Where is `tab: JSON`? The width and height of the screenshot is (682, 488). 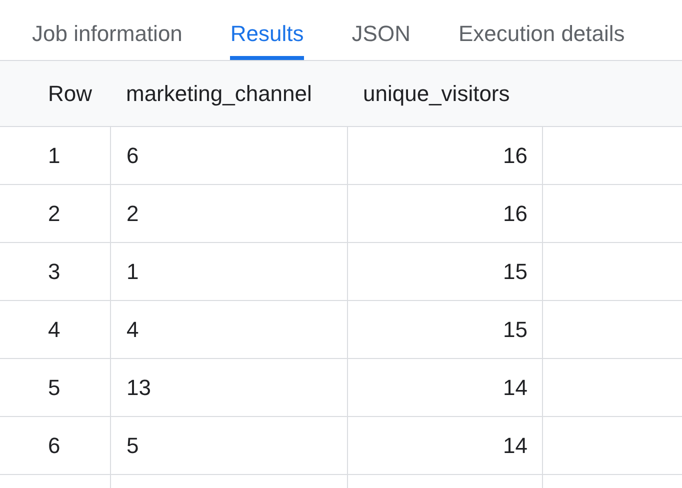 tab: JSON is located at coordinates (381, 30).